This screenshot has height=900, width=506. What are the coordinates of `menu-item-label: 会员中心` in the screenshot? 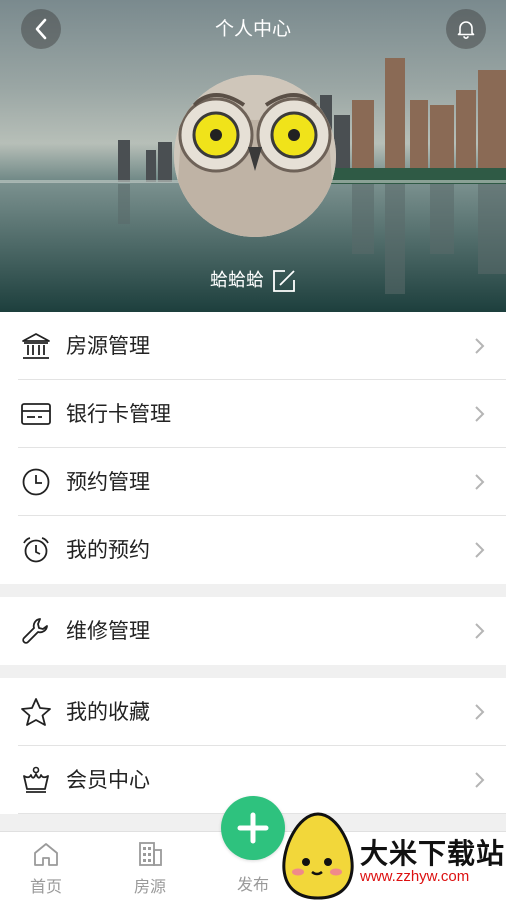 It's located at (108, 780).